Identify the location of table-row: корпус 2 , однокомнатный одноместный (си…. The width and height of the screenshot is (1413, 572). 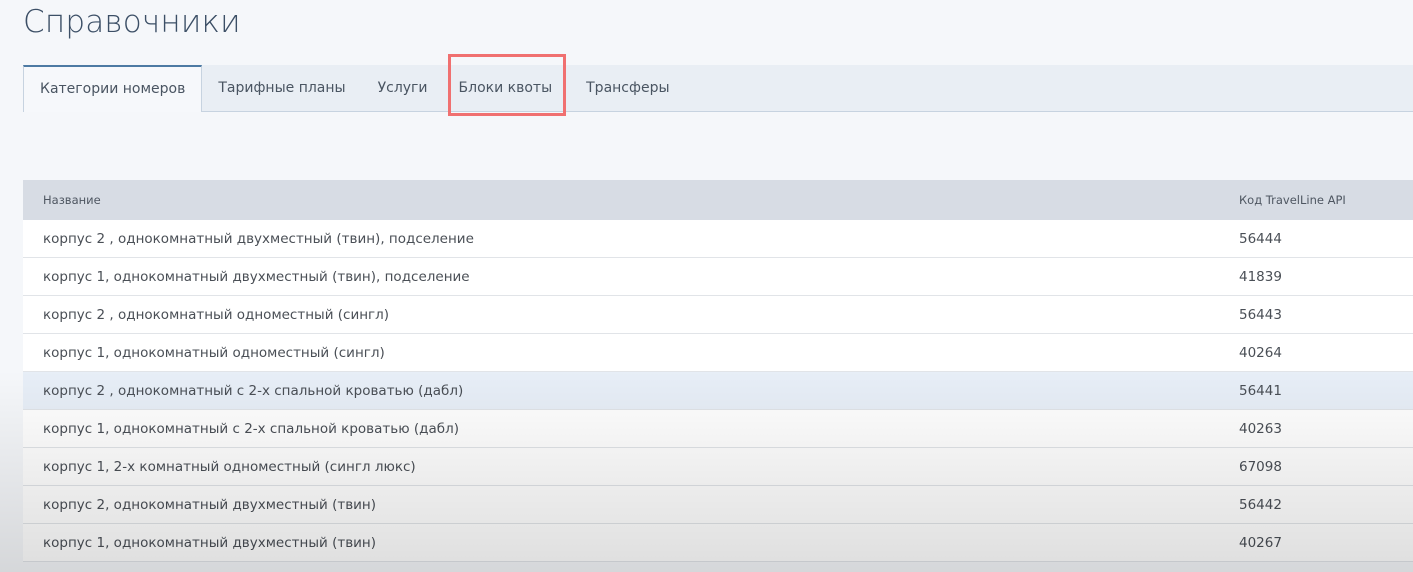
(718, 315).